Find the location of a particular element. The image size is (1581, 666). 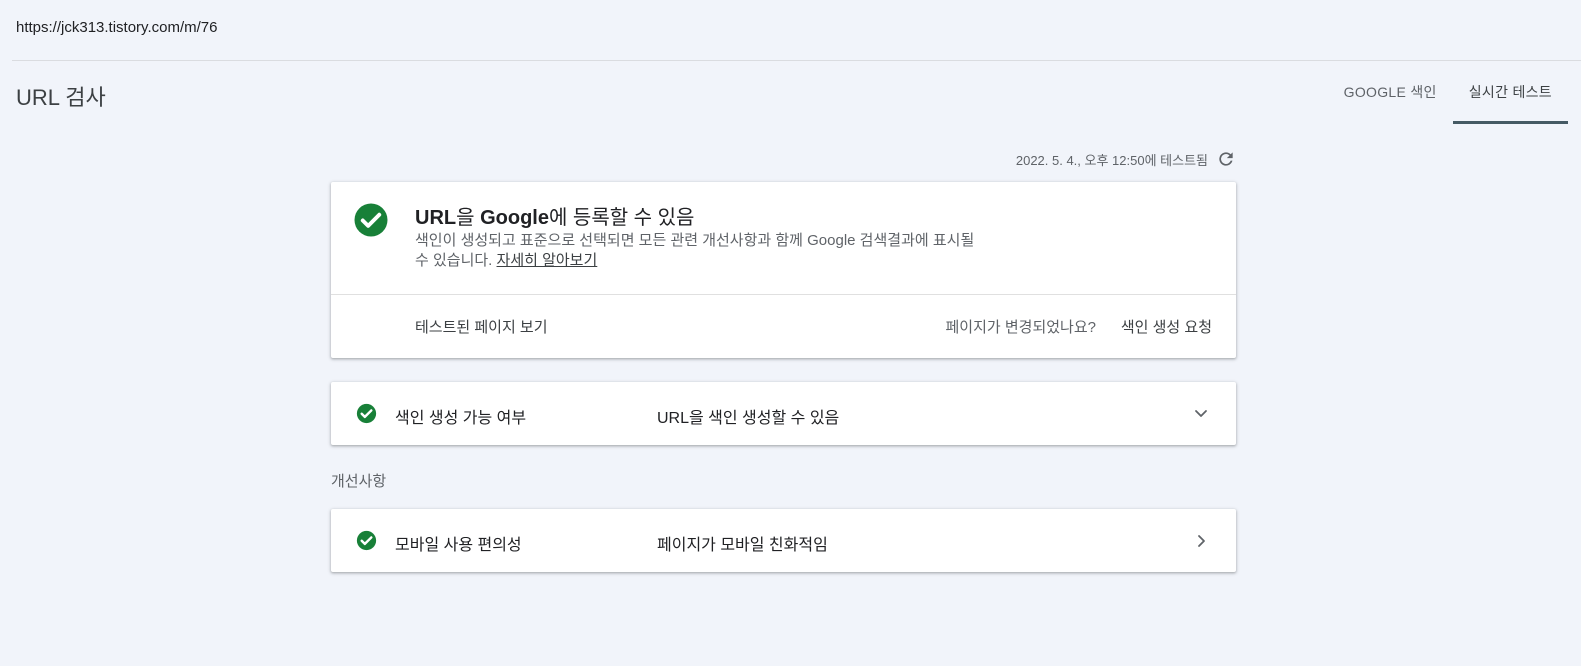

status-title-rest: 에 등록할 수 있음 is located at coordinates (621, 218).